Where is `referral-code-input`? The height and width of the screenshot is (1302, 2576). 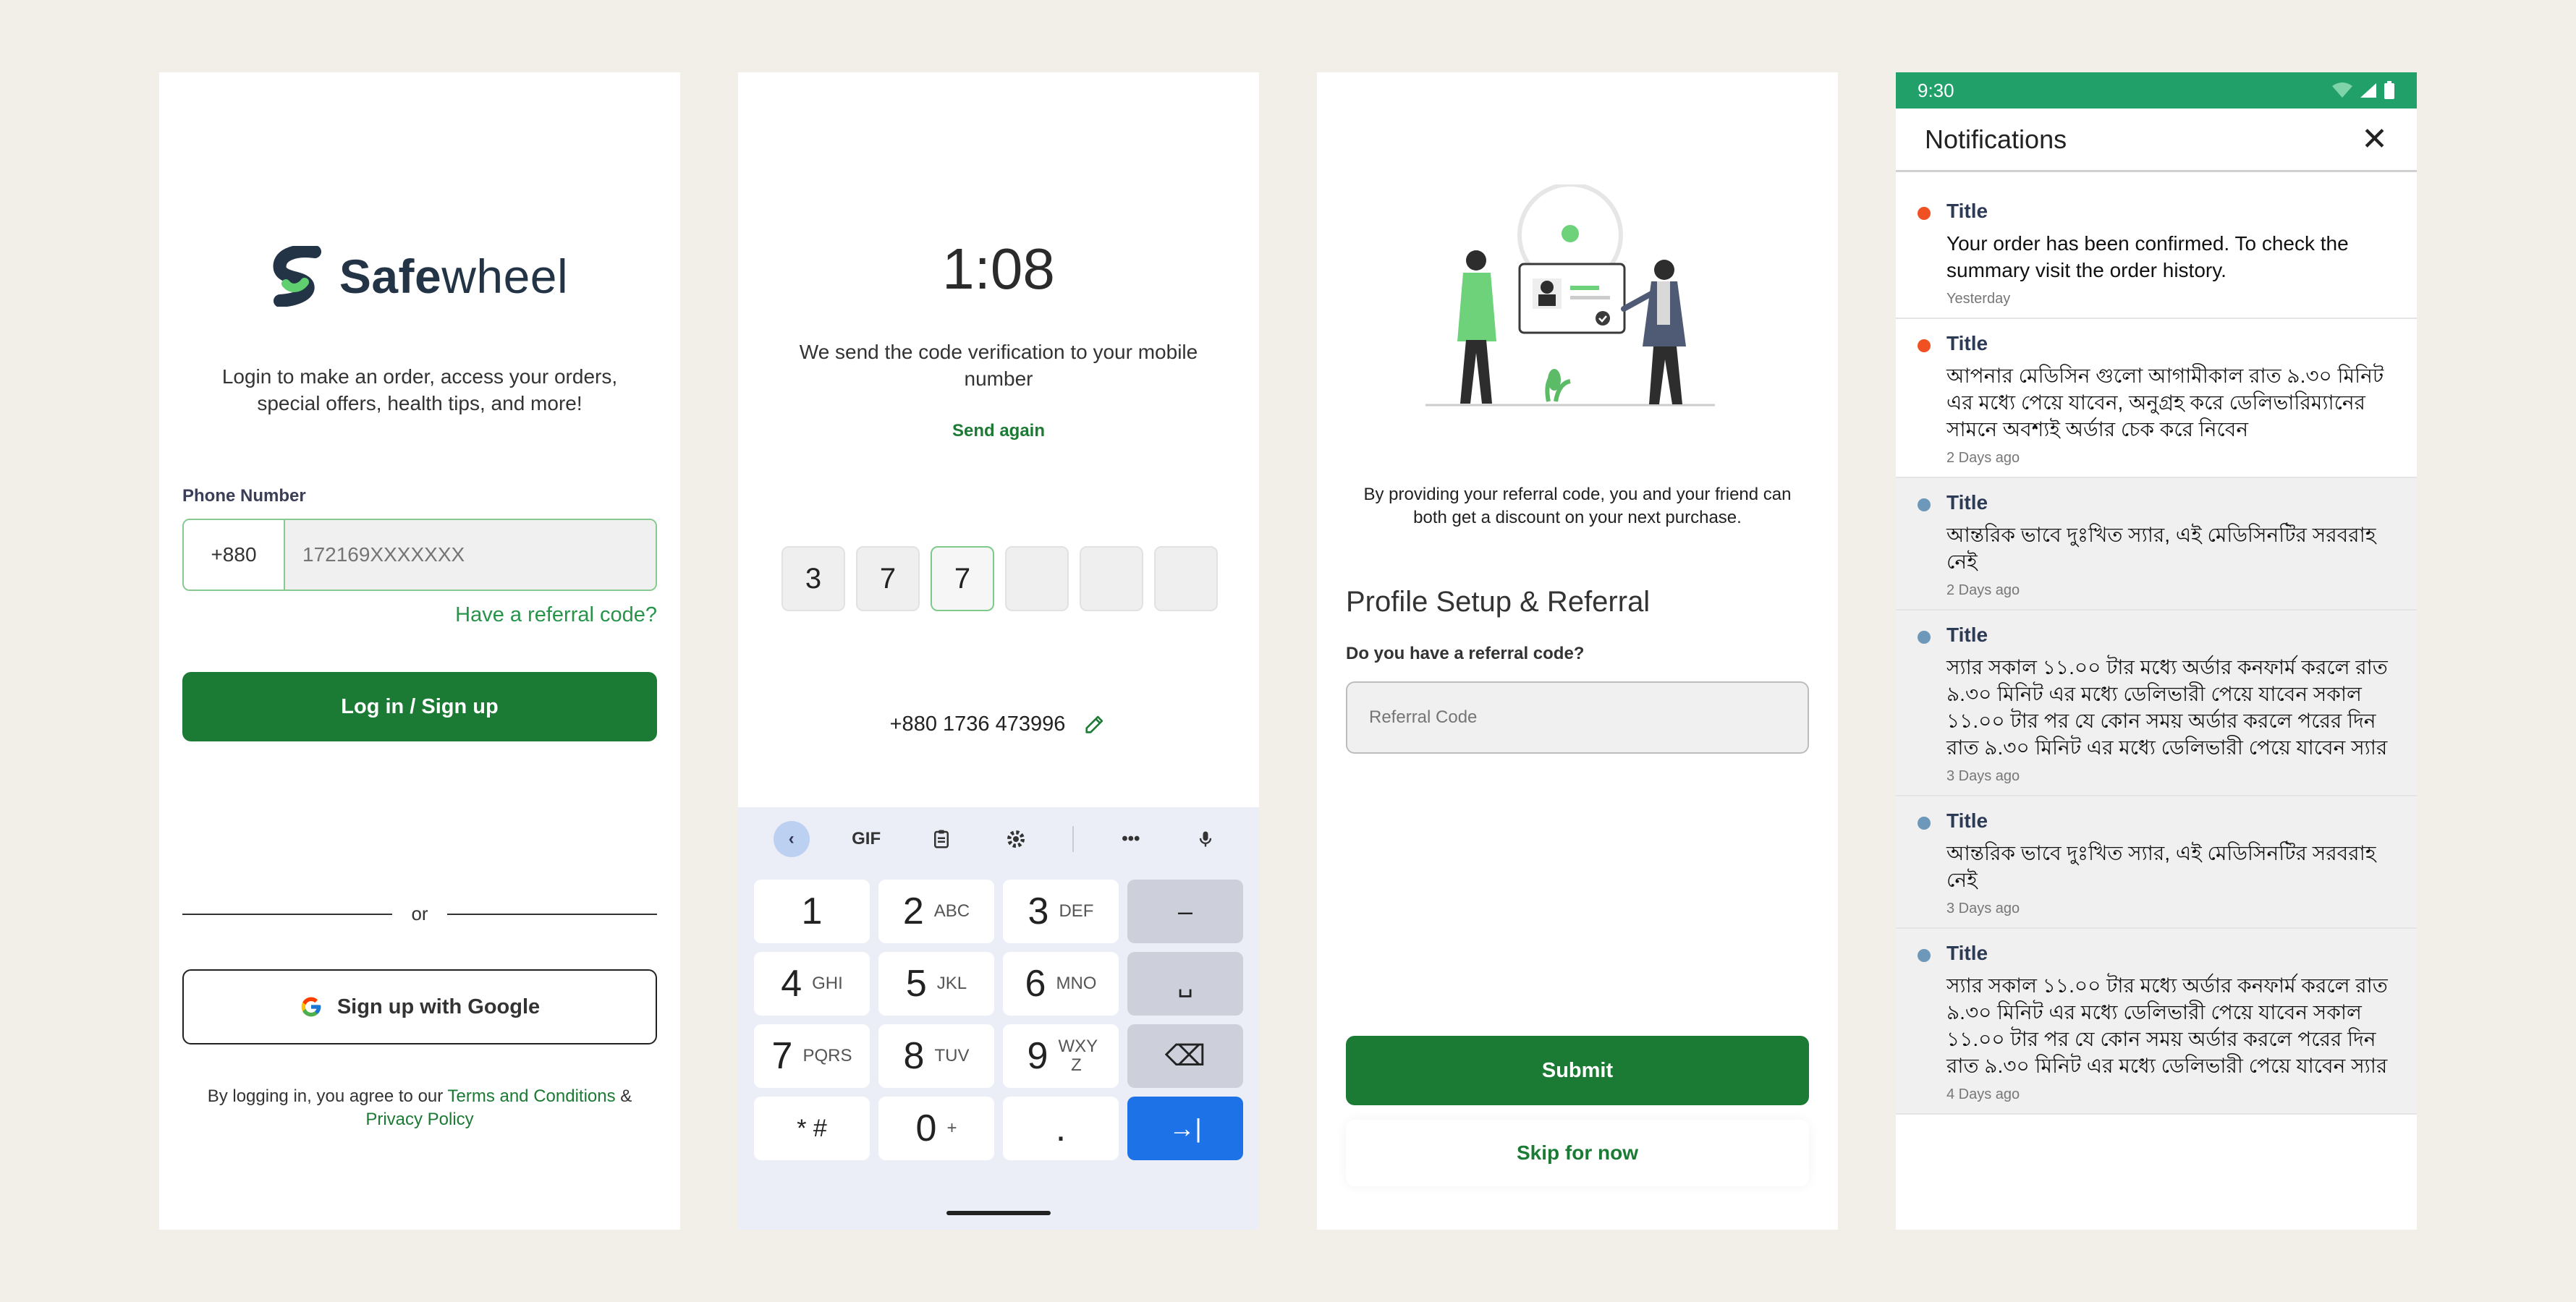
referral-code-input is located at coordinates (1577, 718).